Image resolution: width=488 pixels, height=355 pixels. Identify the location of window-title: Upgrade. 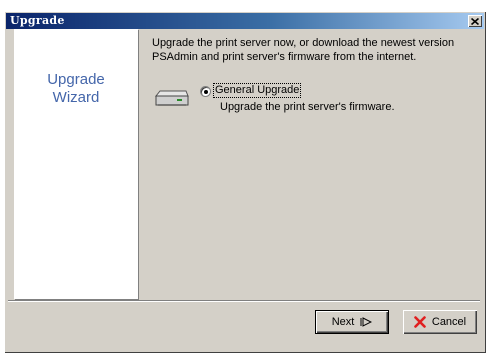
(37, 20).